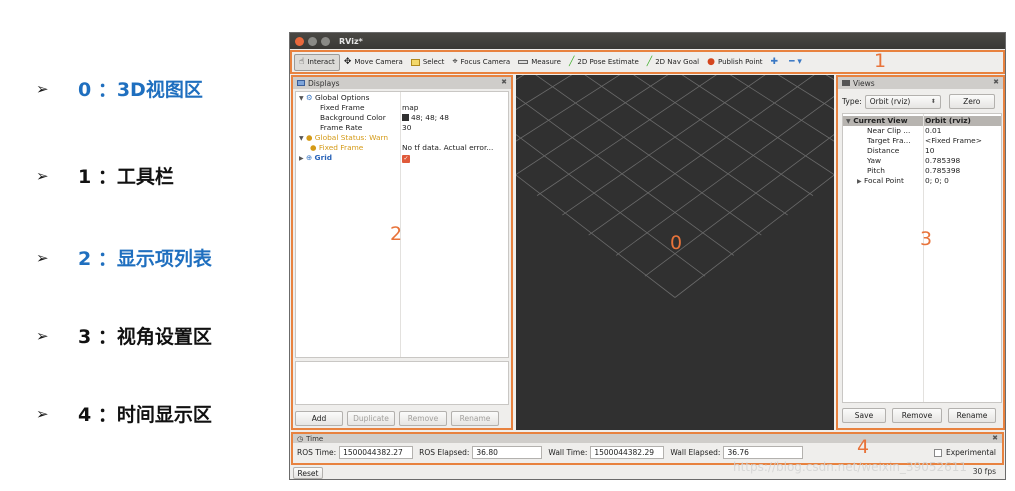 This screenshot has width=1015, height=491. Describe the element at coordinates (876, 170) in the screenshot. I see `row-key: Pitch` at that location.